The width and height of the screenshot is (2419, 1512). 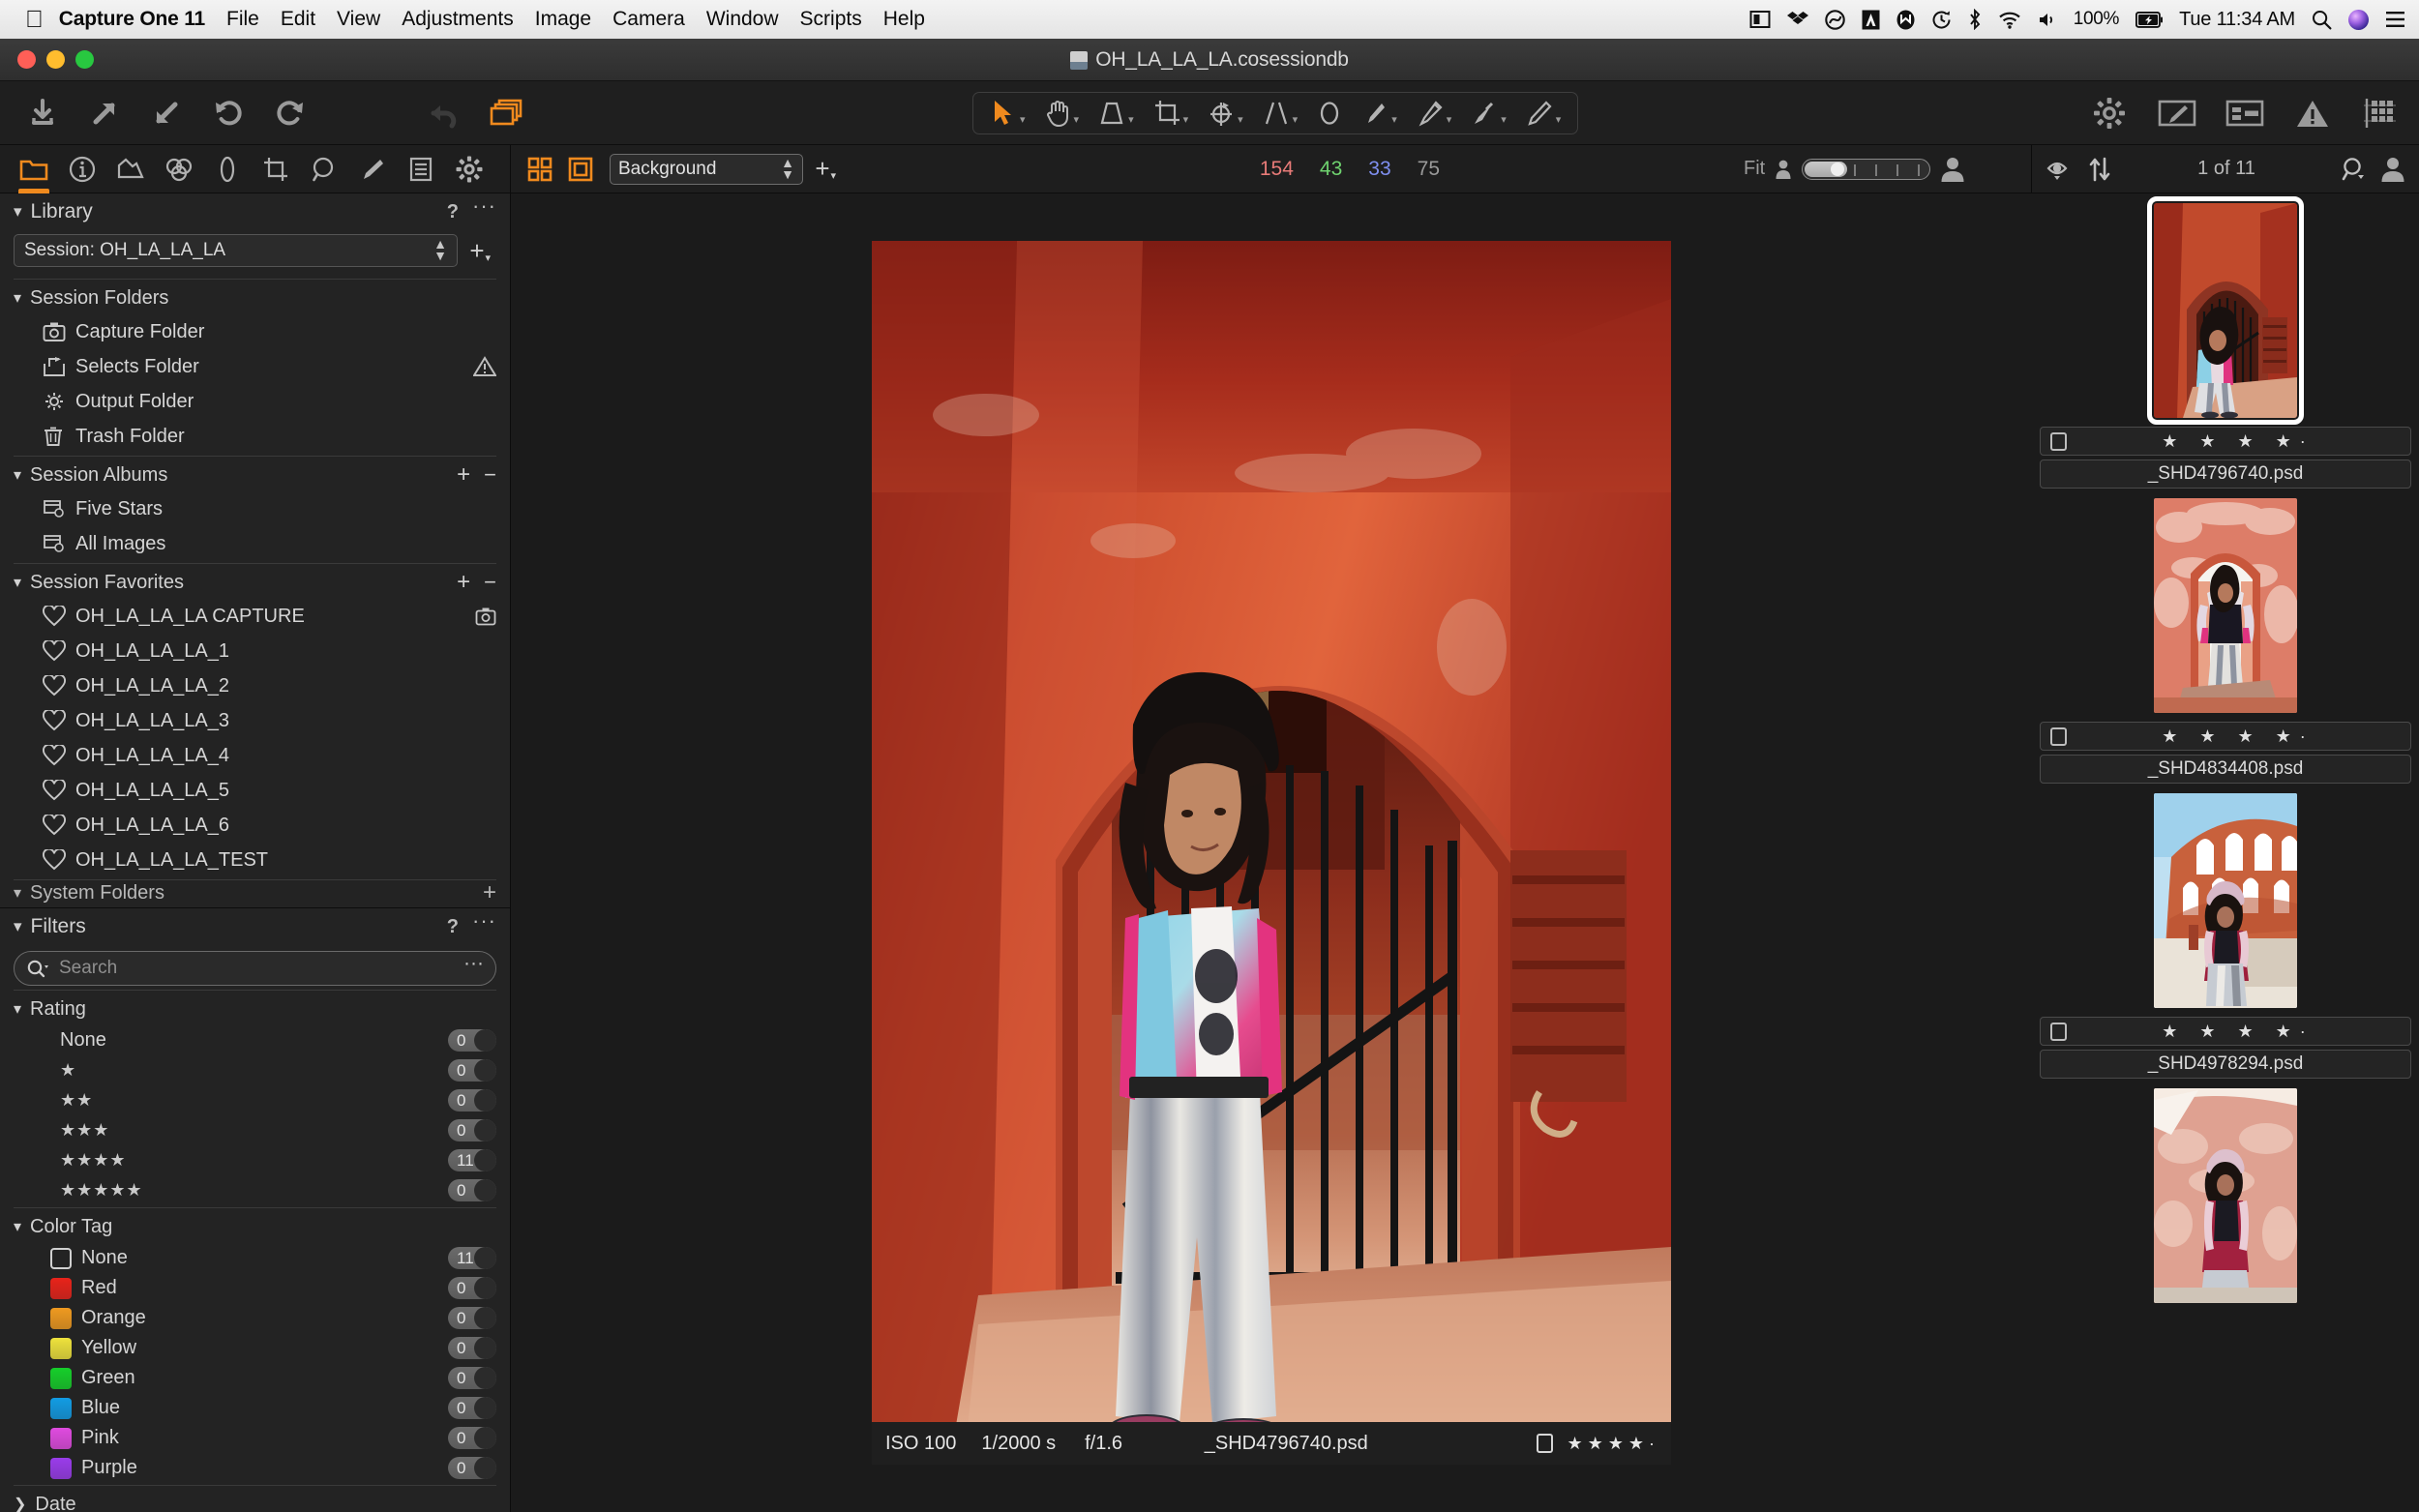 I want to click on edit-with-icon, so click(x=2177, y=113).